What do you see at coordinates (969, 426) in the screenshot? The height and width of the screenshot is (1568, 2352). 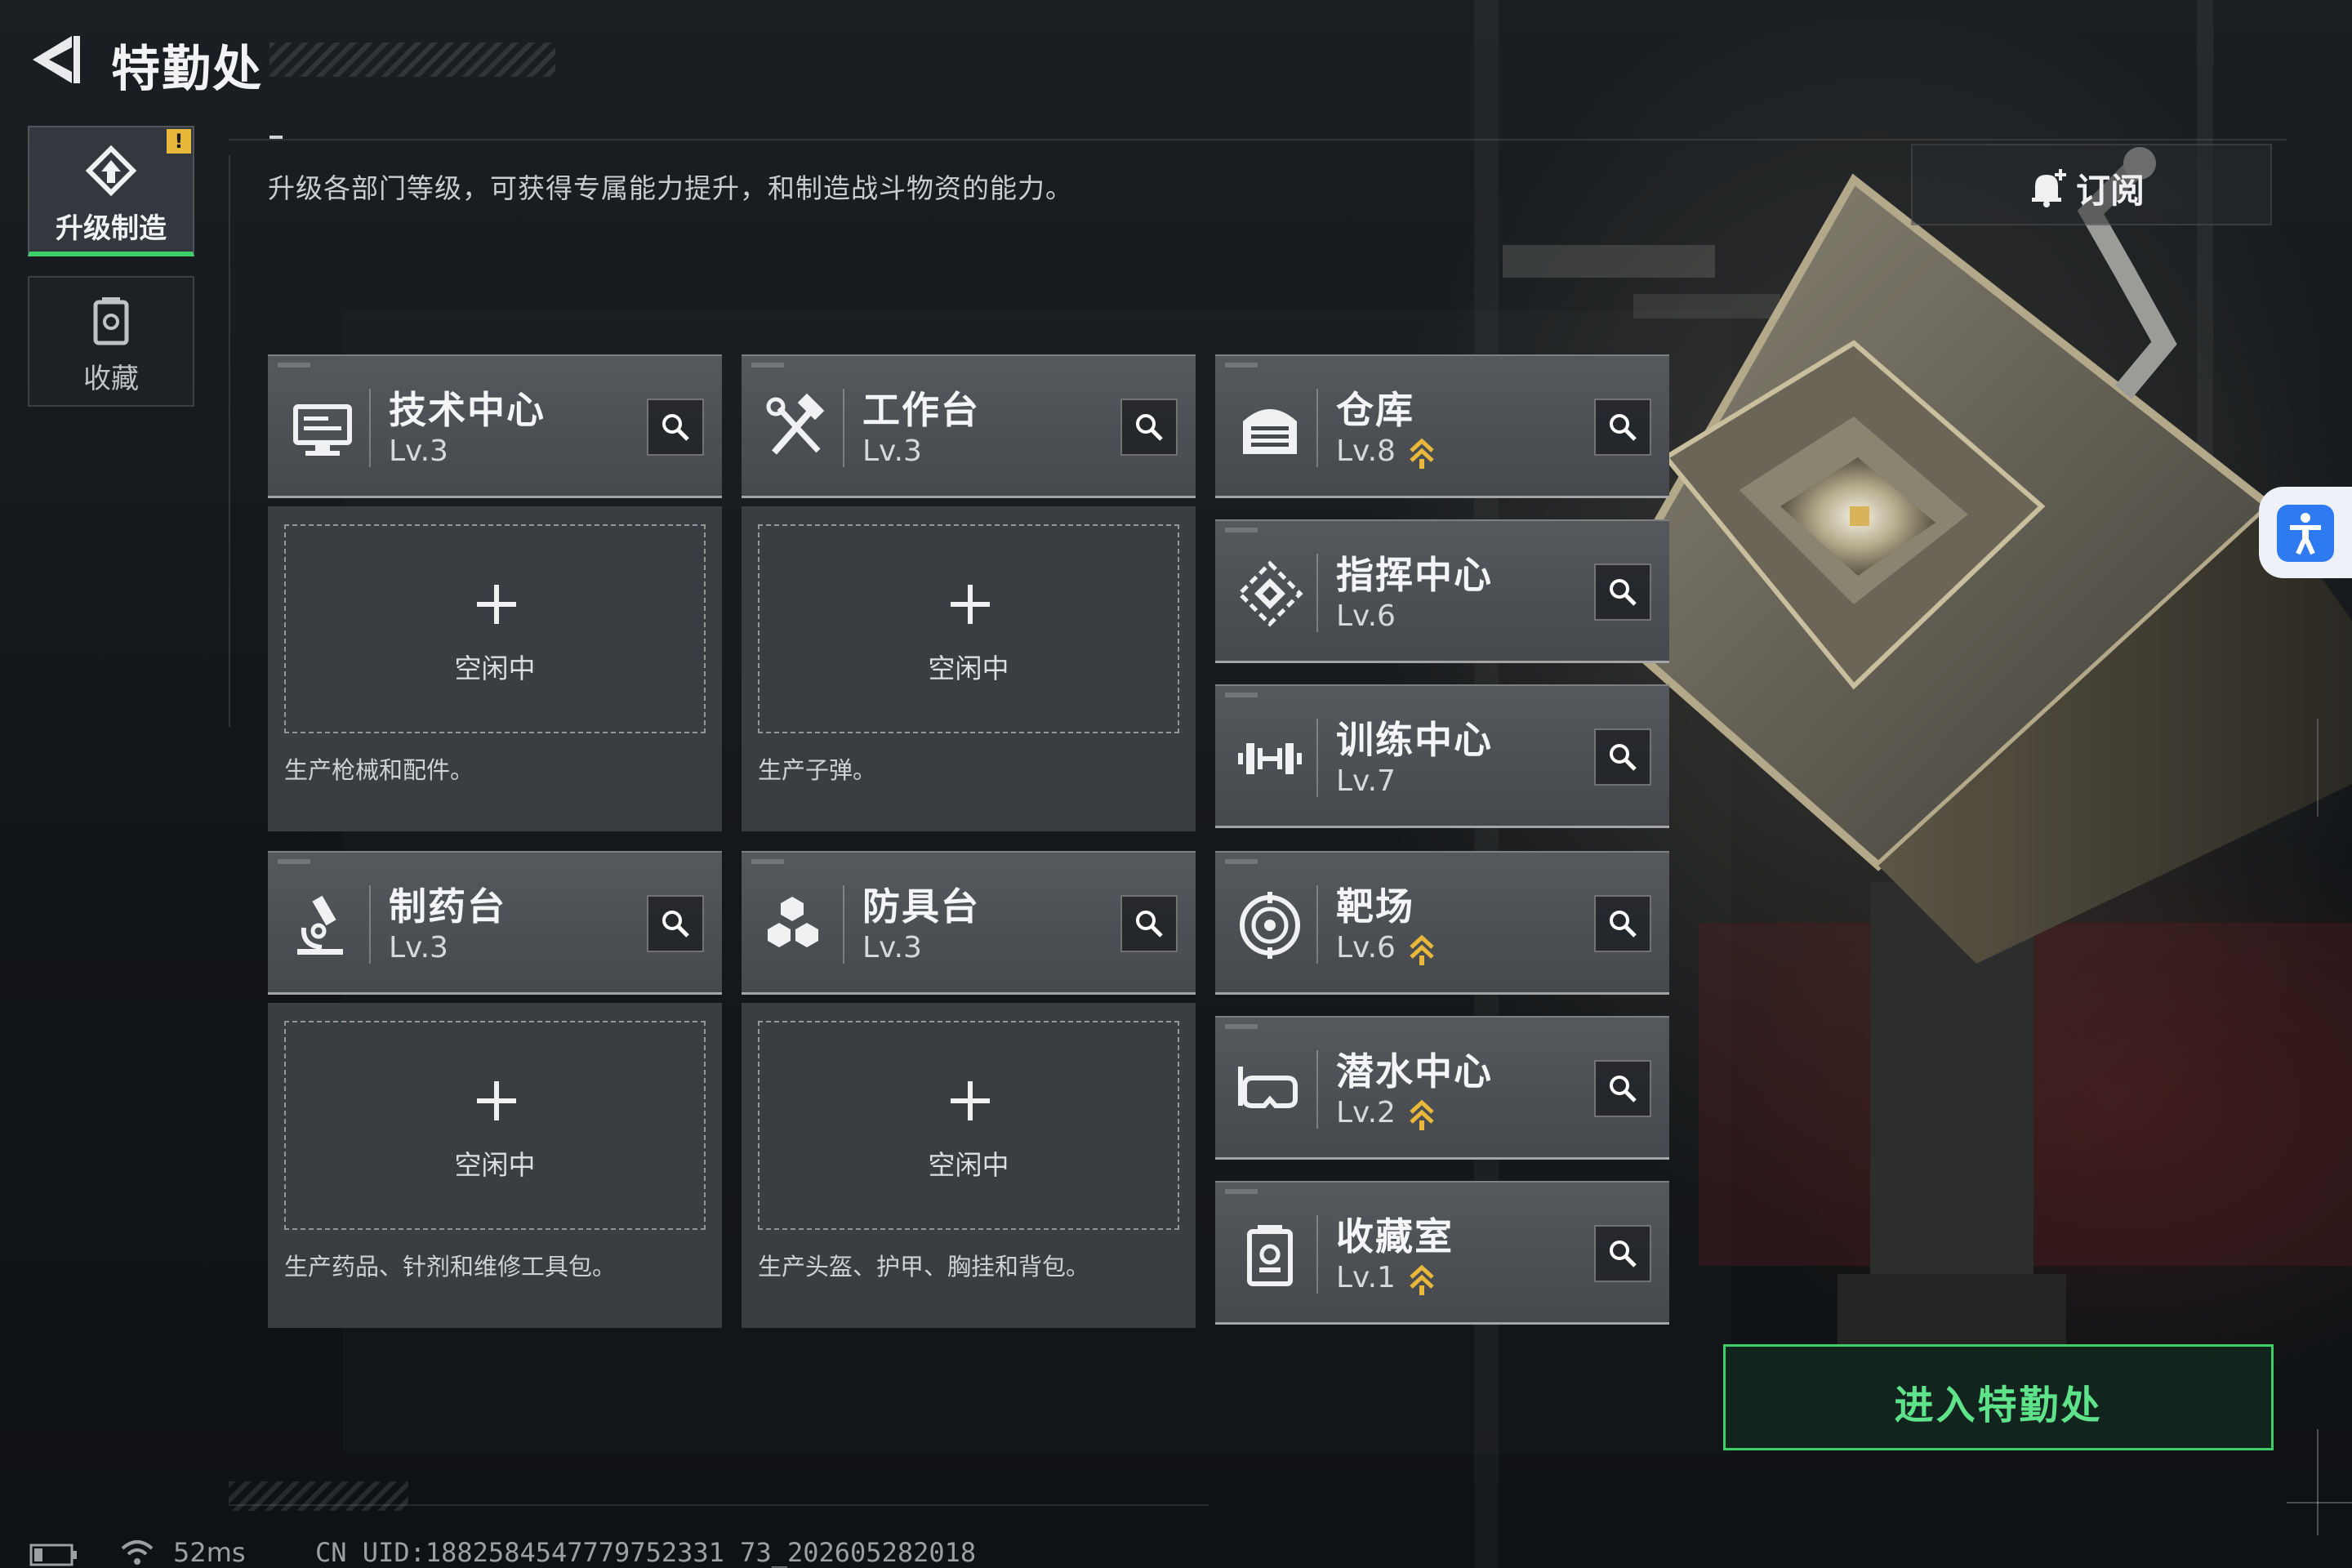 I see `facility-card-workbench: 工作台 Lv.3` at bounding box center [969, 426].